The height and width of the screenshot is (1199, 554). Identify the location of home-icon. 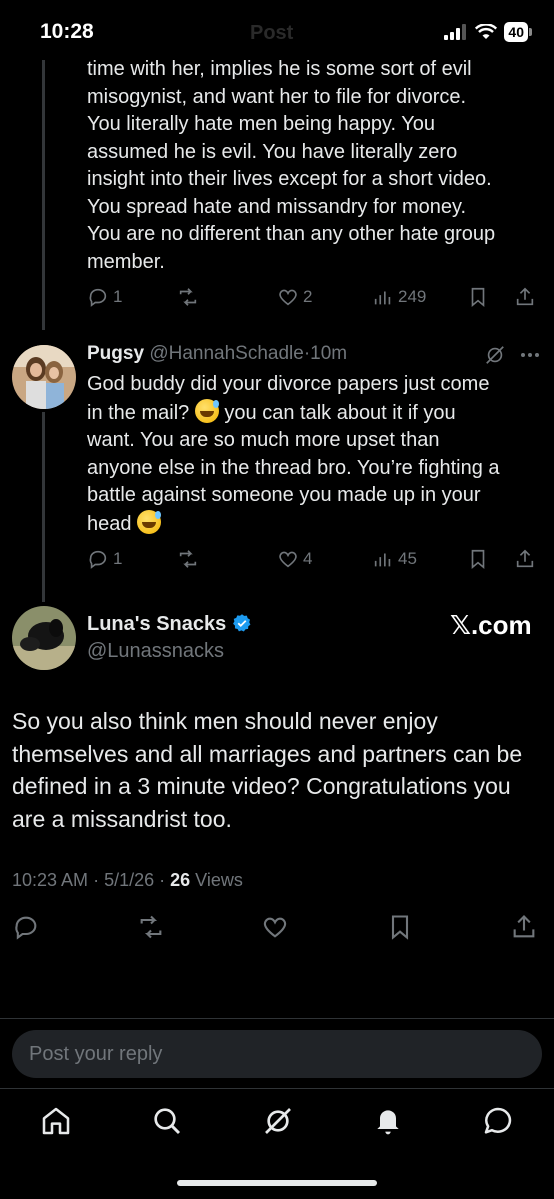
(56, 1121).